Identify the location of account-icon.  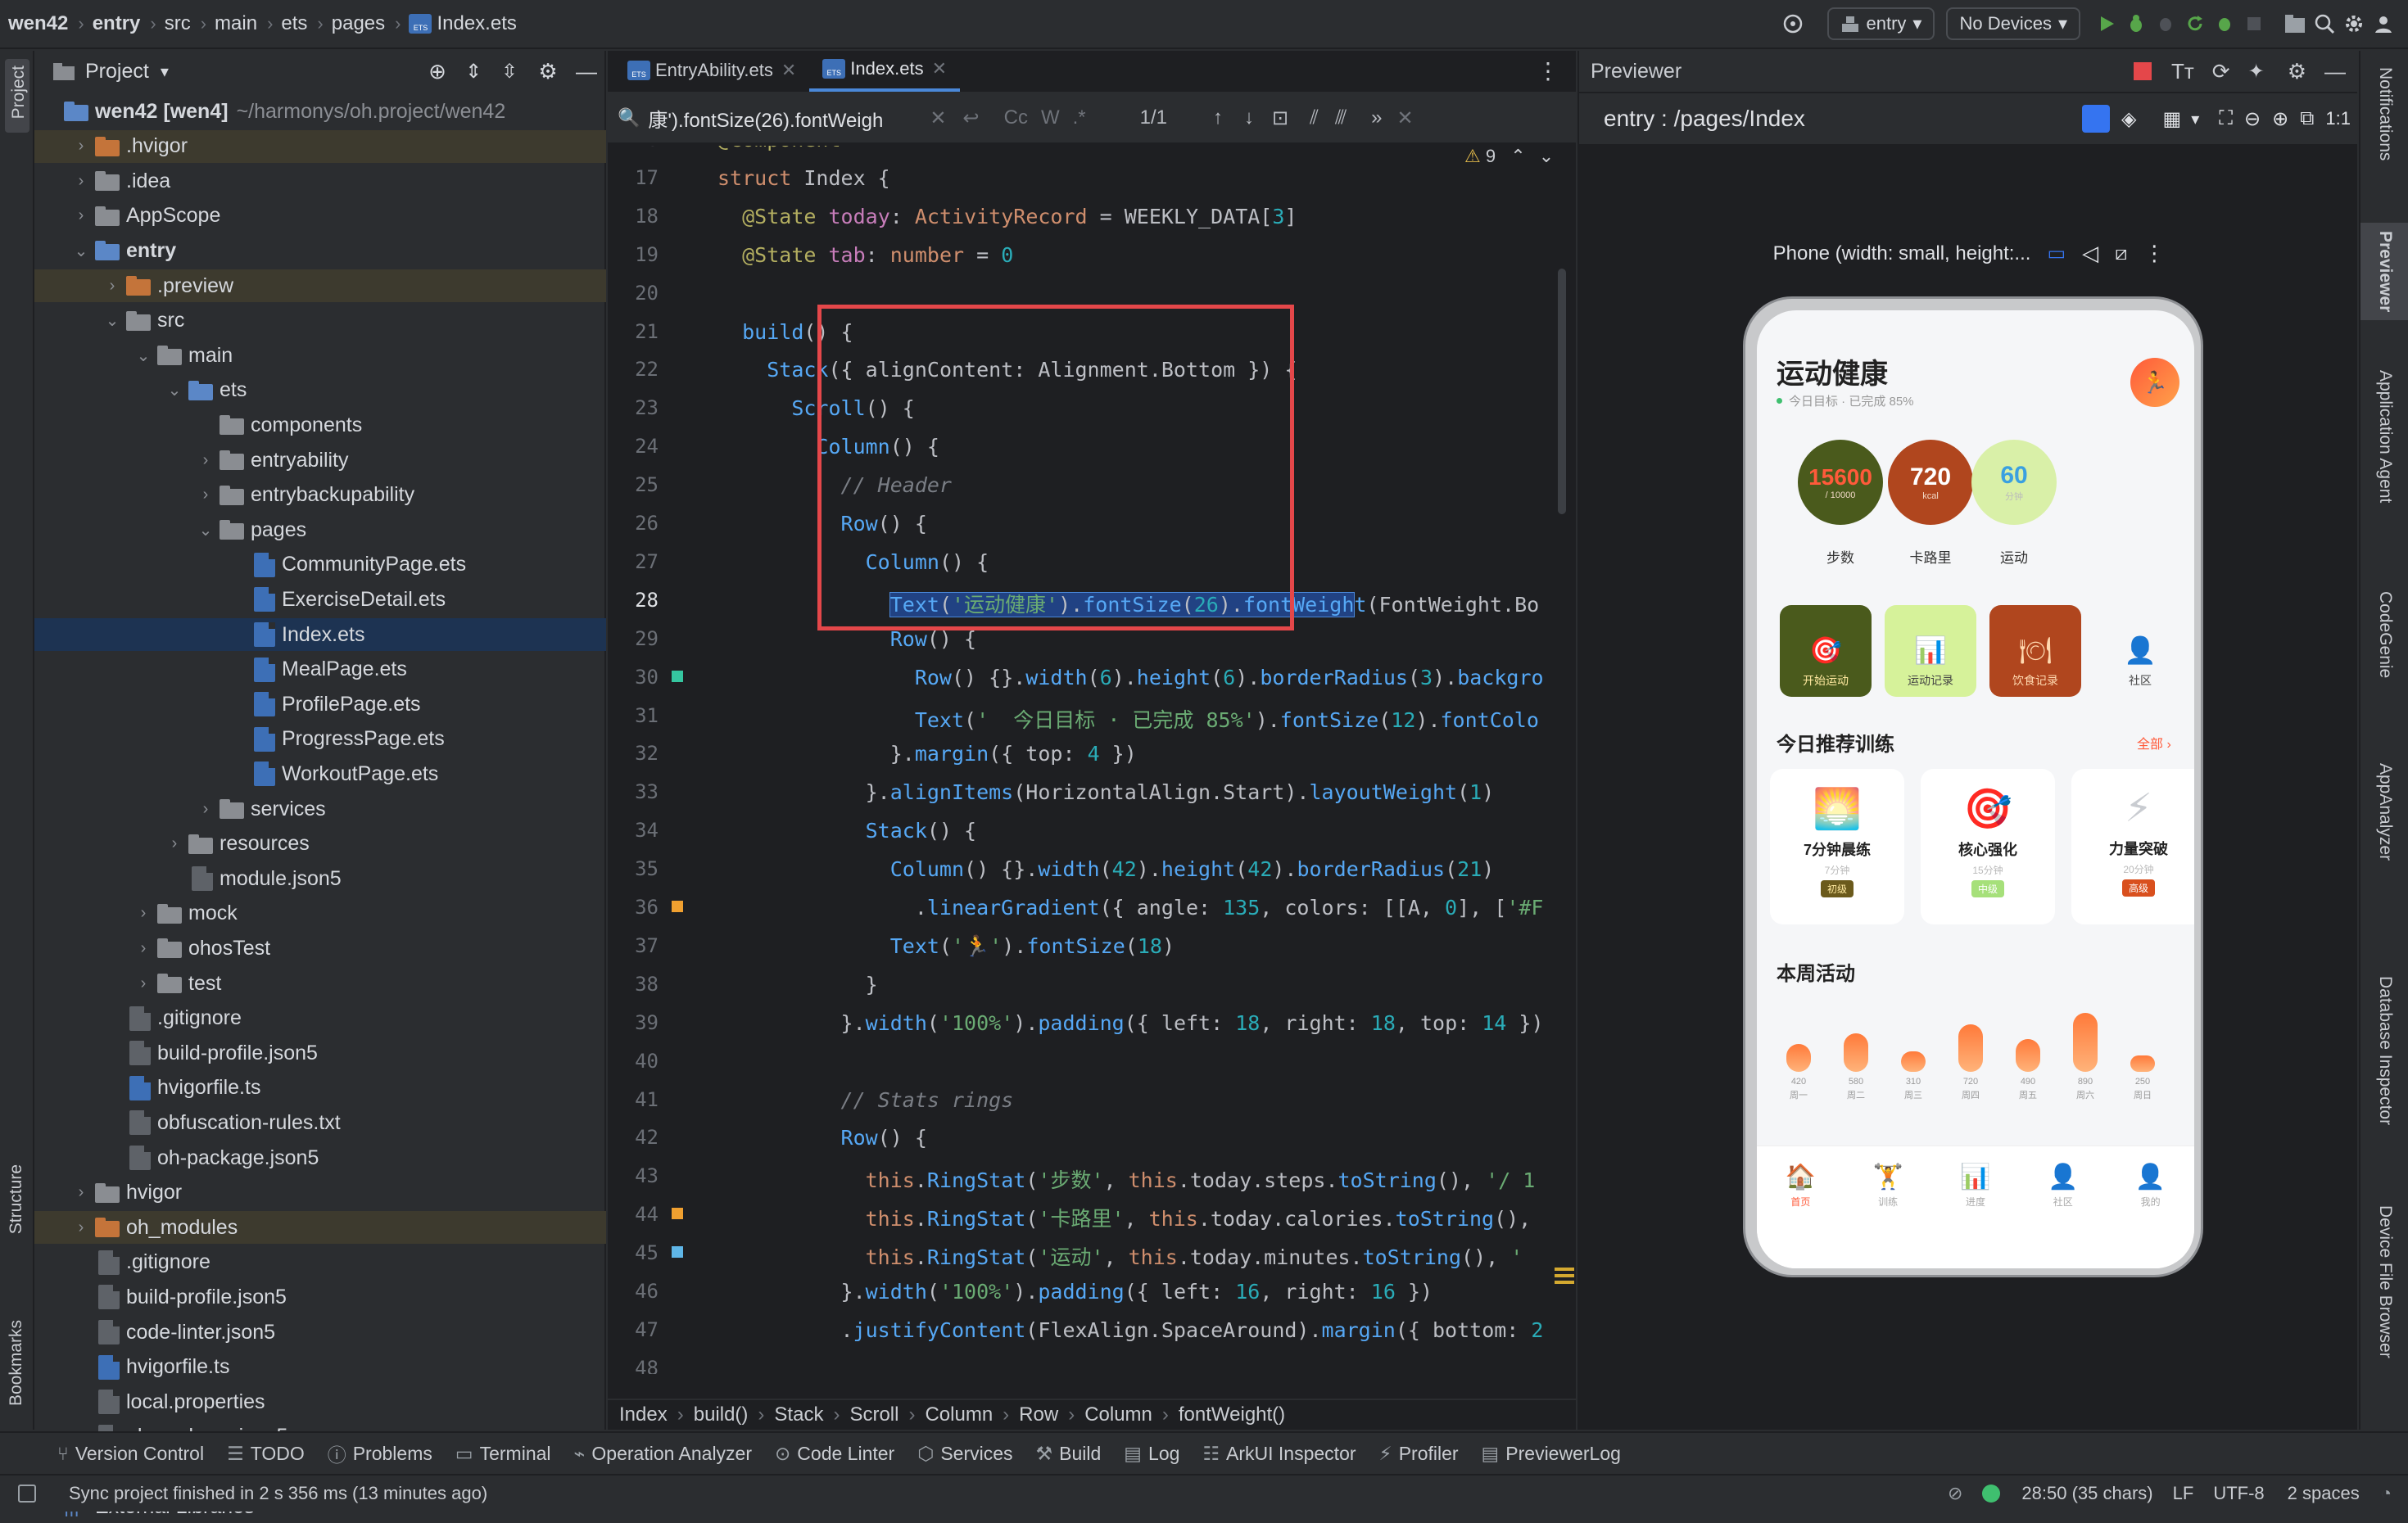
(2383, 23).